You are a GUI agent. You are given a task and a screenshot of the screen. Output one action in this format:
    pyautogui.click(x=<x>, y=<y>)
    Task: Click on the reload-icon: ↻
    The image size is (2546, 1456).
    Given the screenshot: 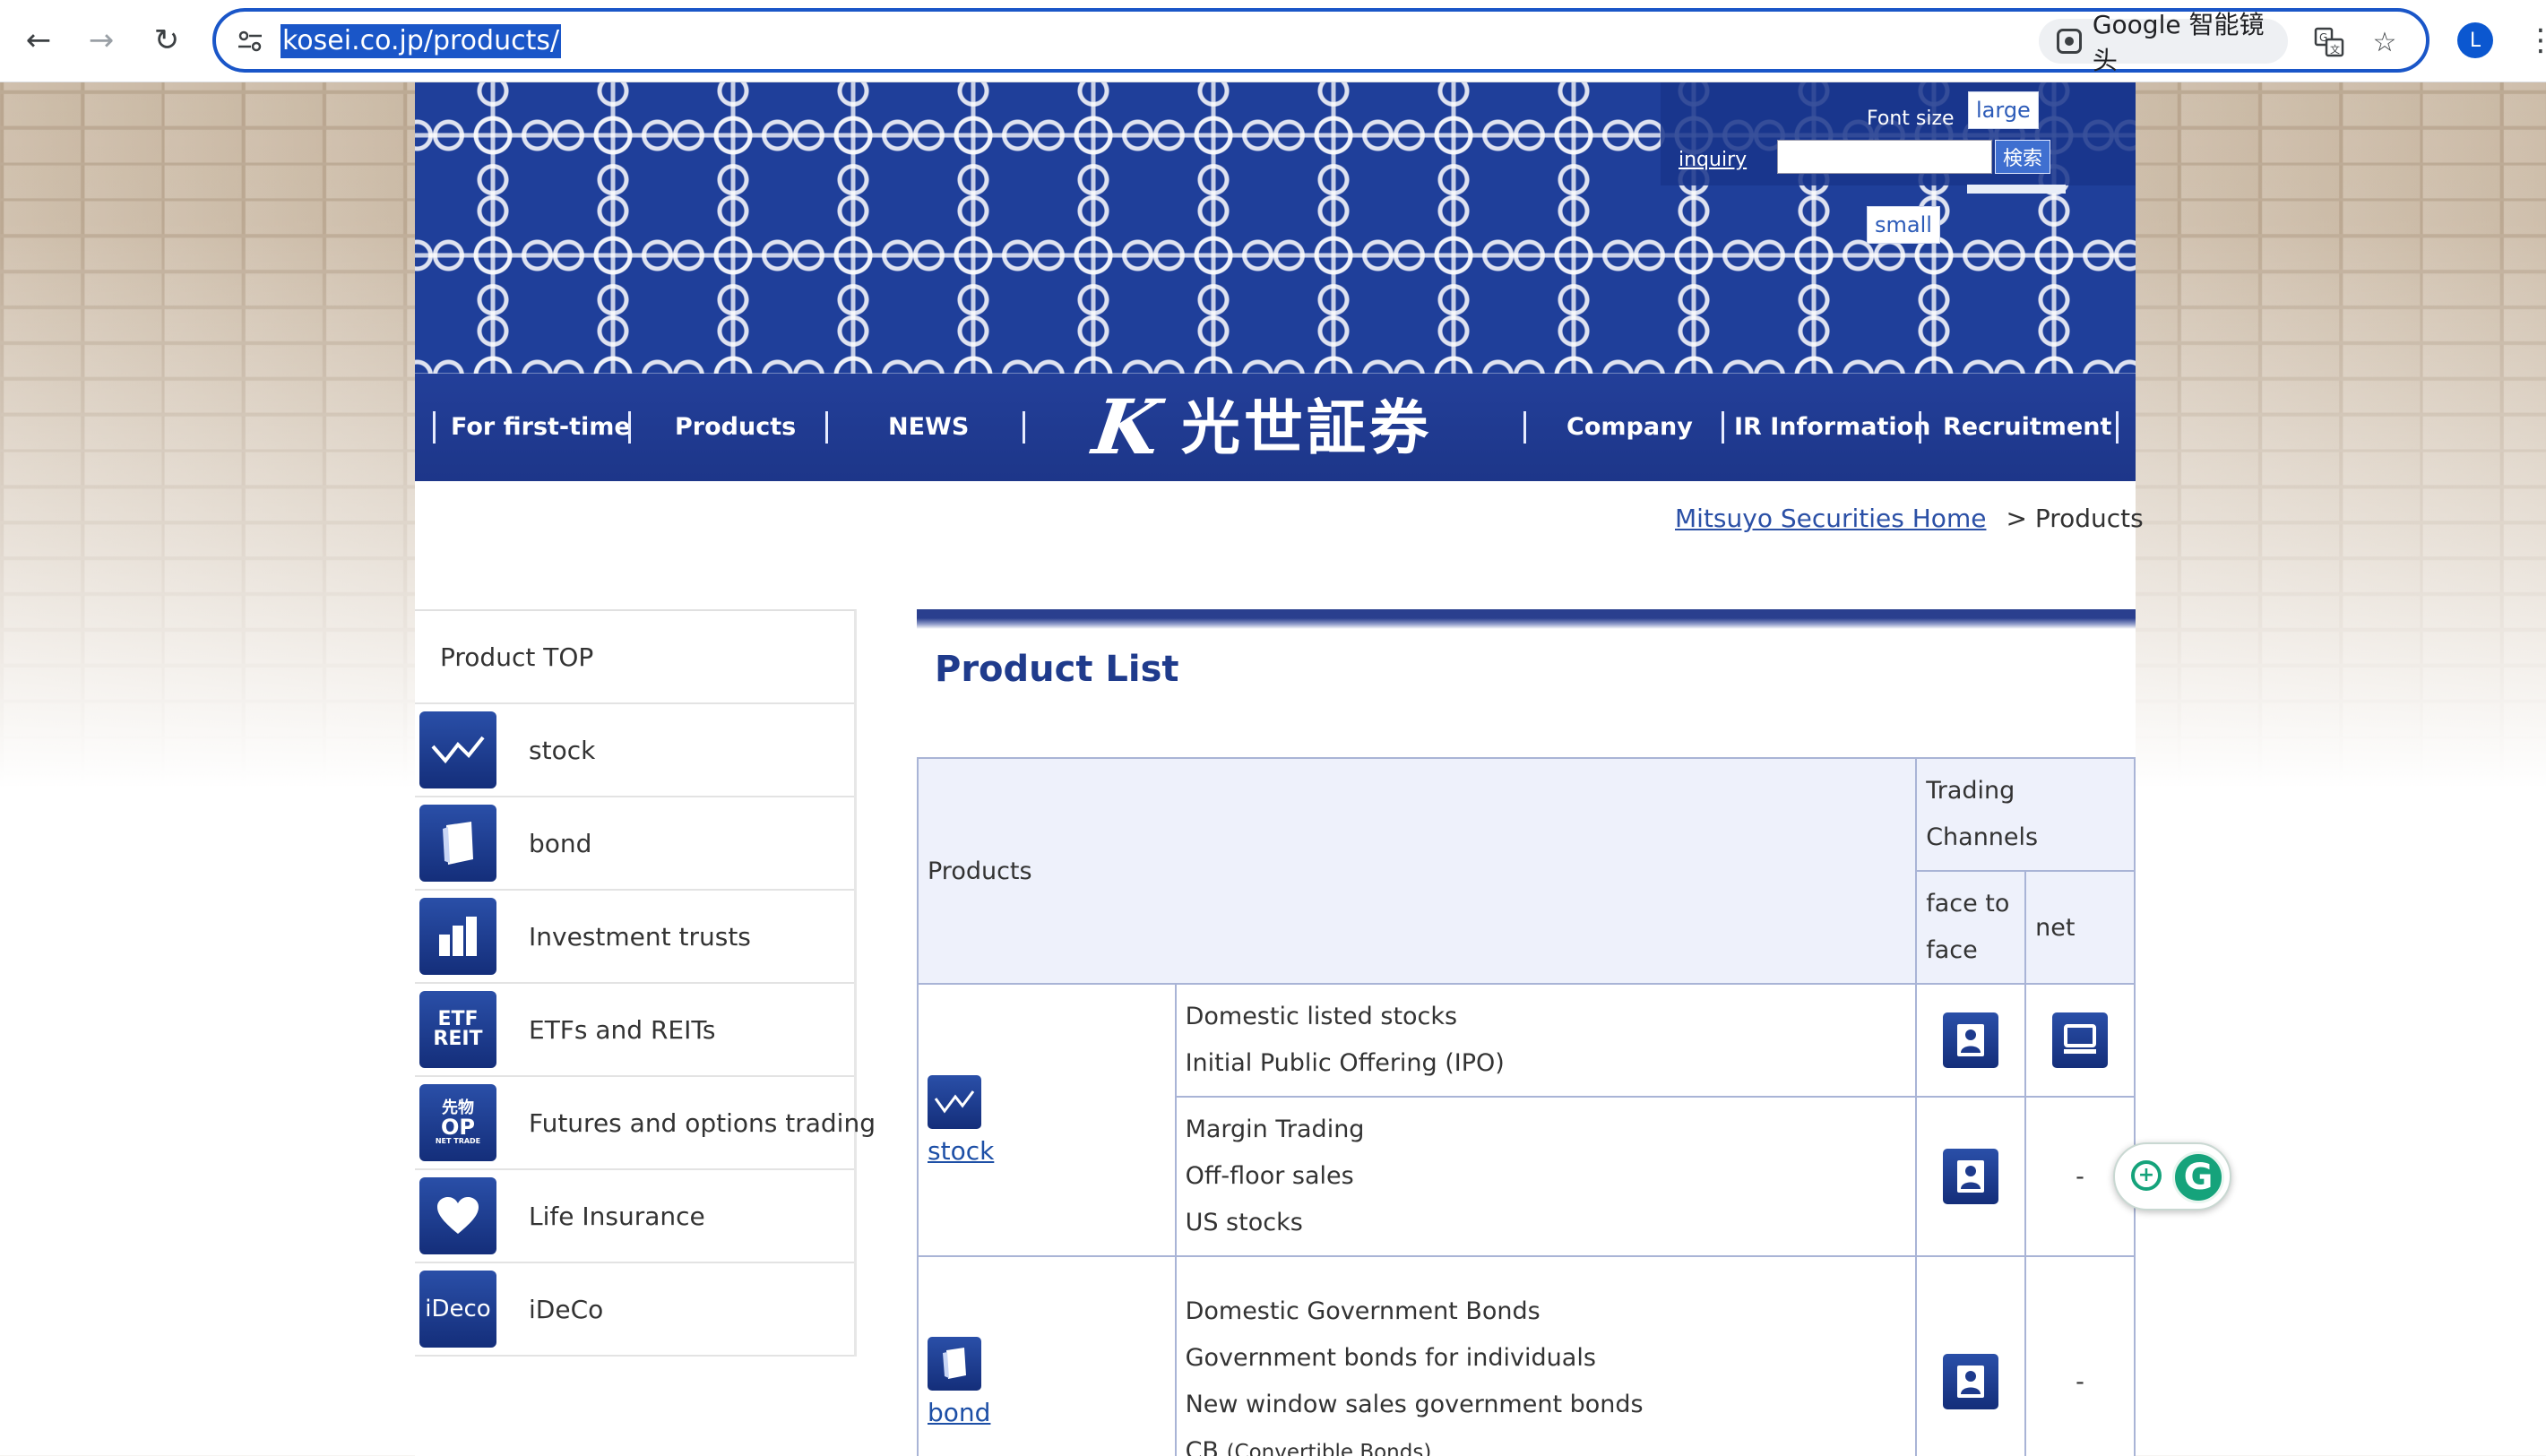 What is the action you would take?
    pyautogui.click(x=166, y=41)
    